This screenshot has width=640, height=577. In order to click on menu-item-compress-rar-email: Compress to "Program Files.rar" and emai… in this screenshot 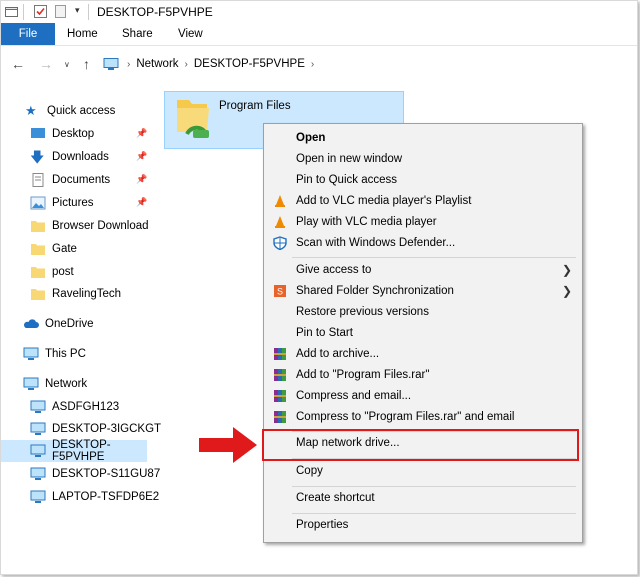, I will do `click(423, 417)`.